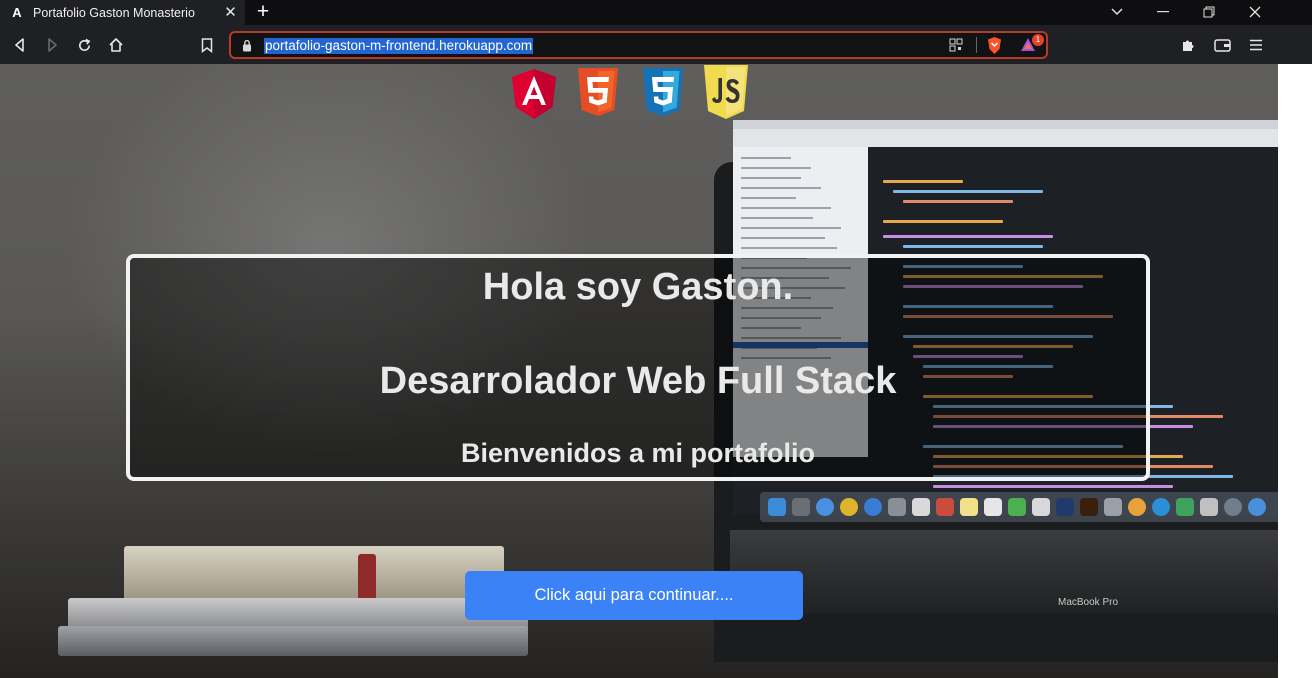  Describe the element at coordinates (17, 12) in the screenshot. I see `angular-favicon-icon: A` at that location.